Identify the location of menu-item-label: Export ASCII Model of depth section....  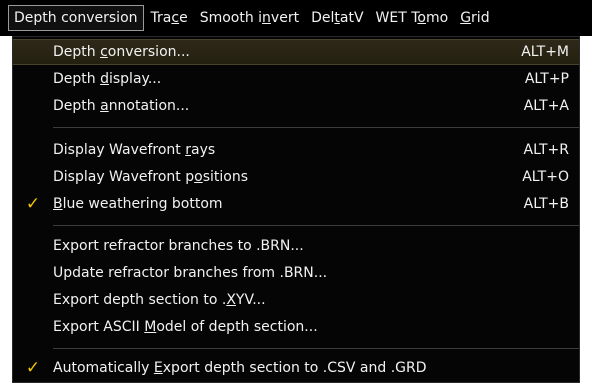
(185, 327).